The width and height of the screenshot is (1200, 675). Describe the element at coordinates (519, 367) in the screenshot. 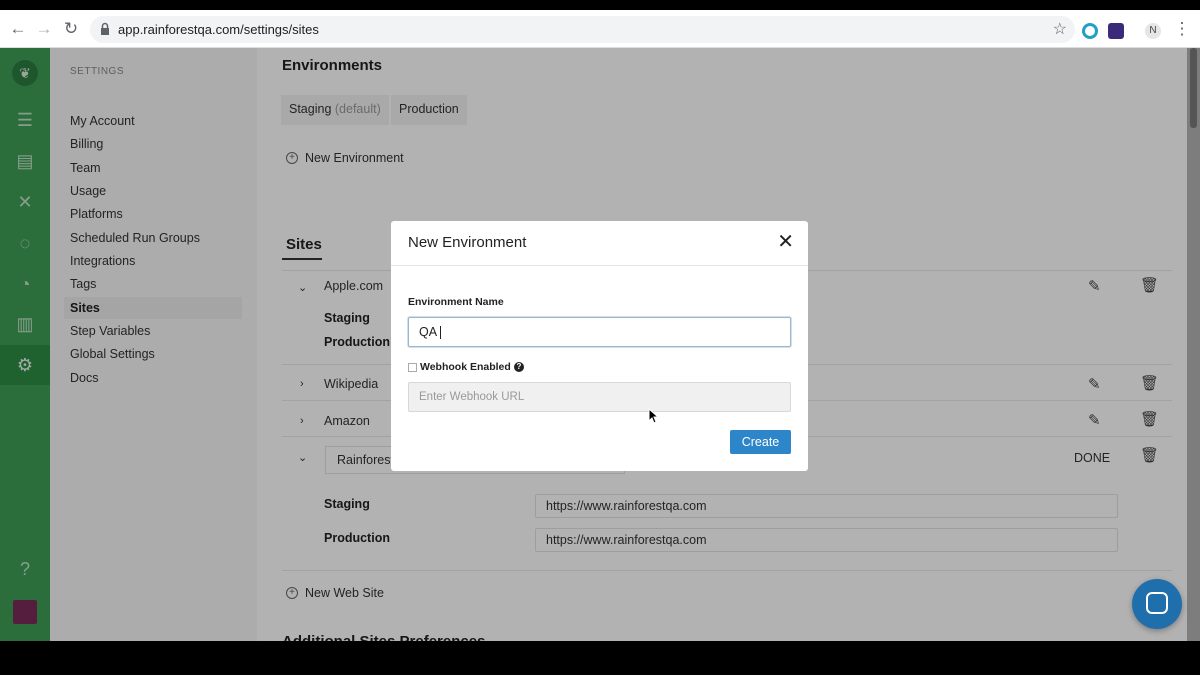

I see `help-icon: ?` at that location.